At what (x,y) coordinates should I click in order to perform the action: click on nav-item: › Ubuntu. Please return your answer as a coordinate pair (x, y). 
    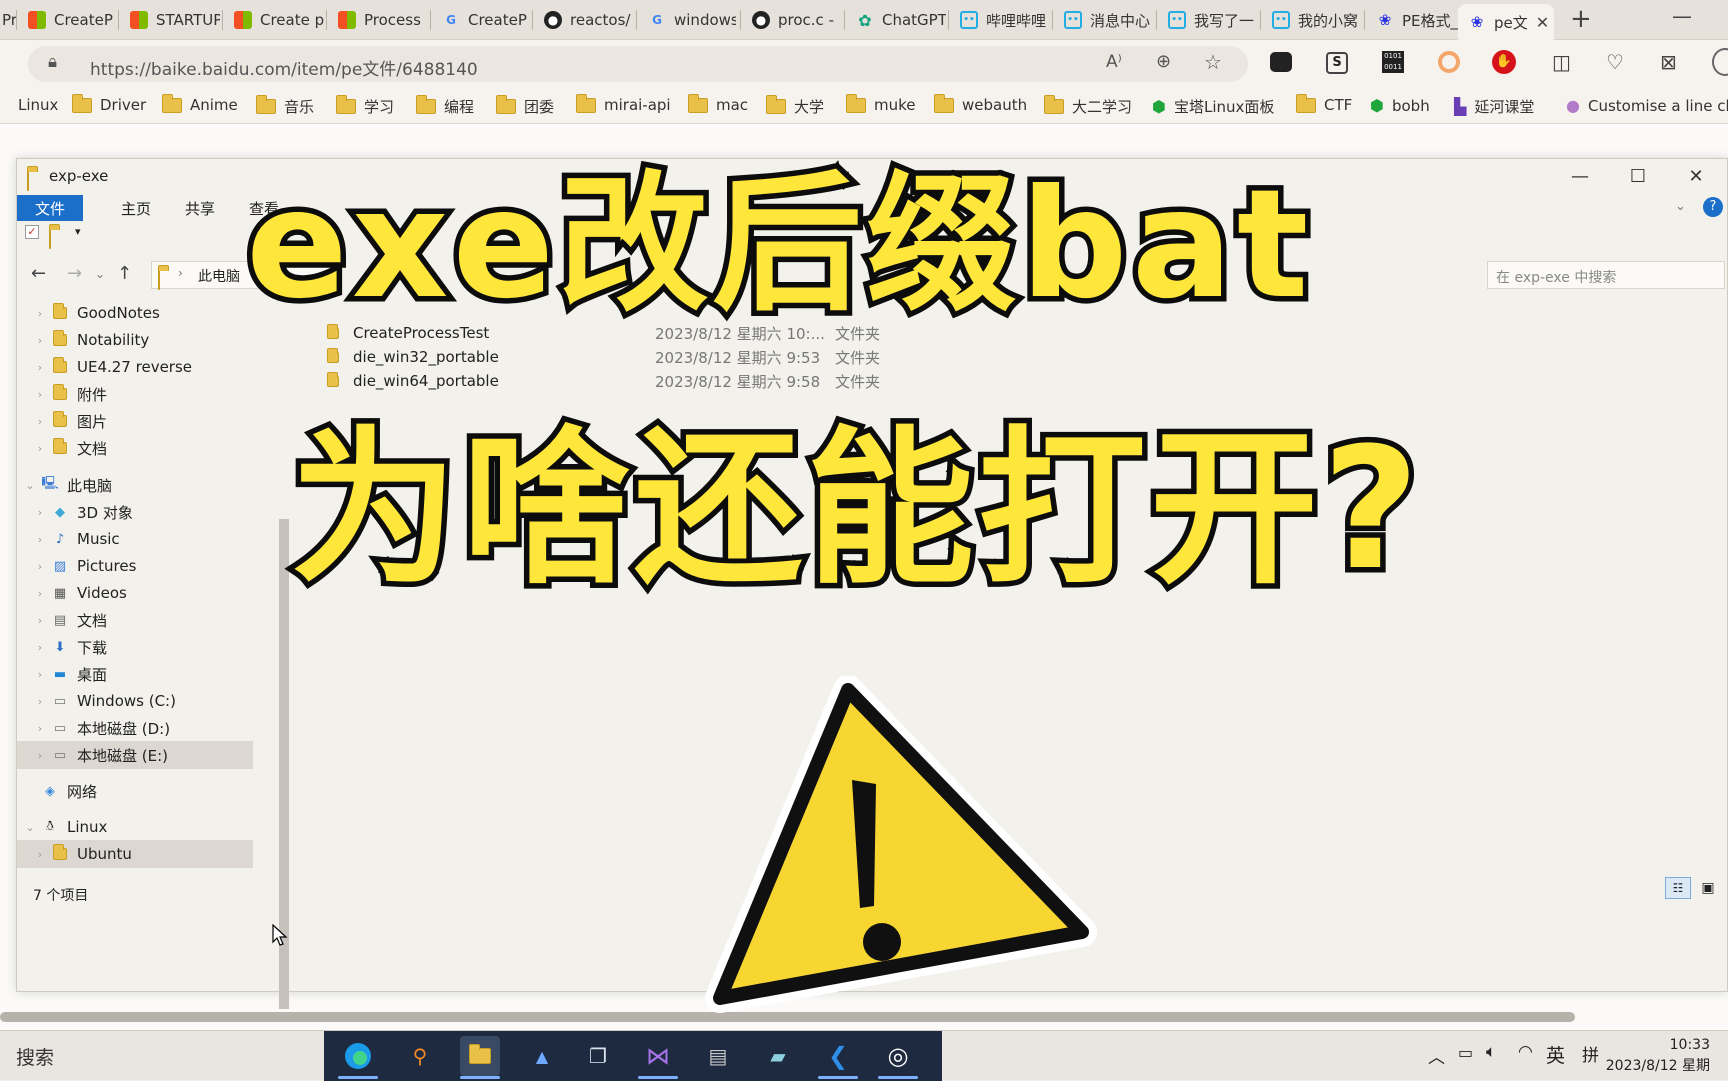
    Looking at the image, I should click on (135, 854).